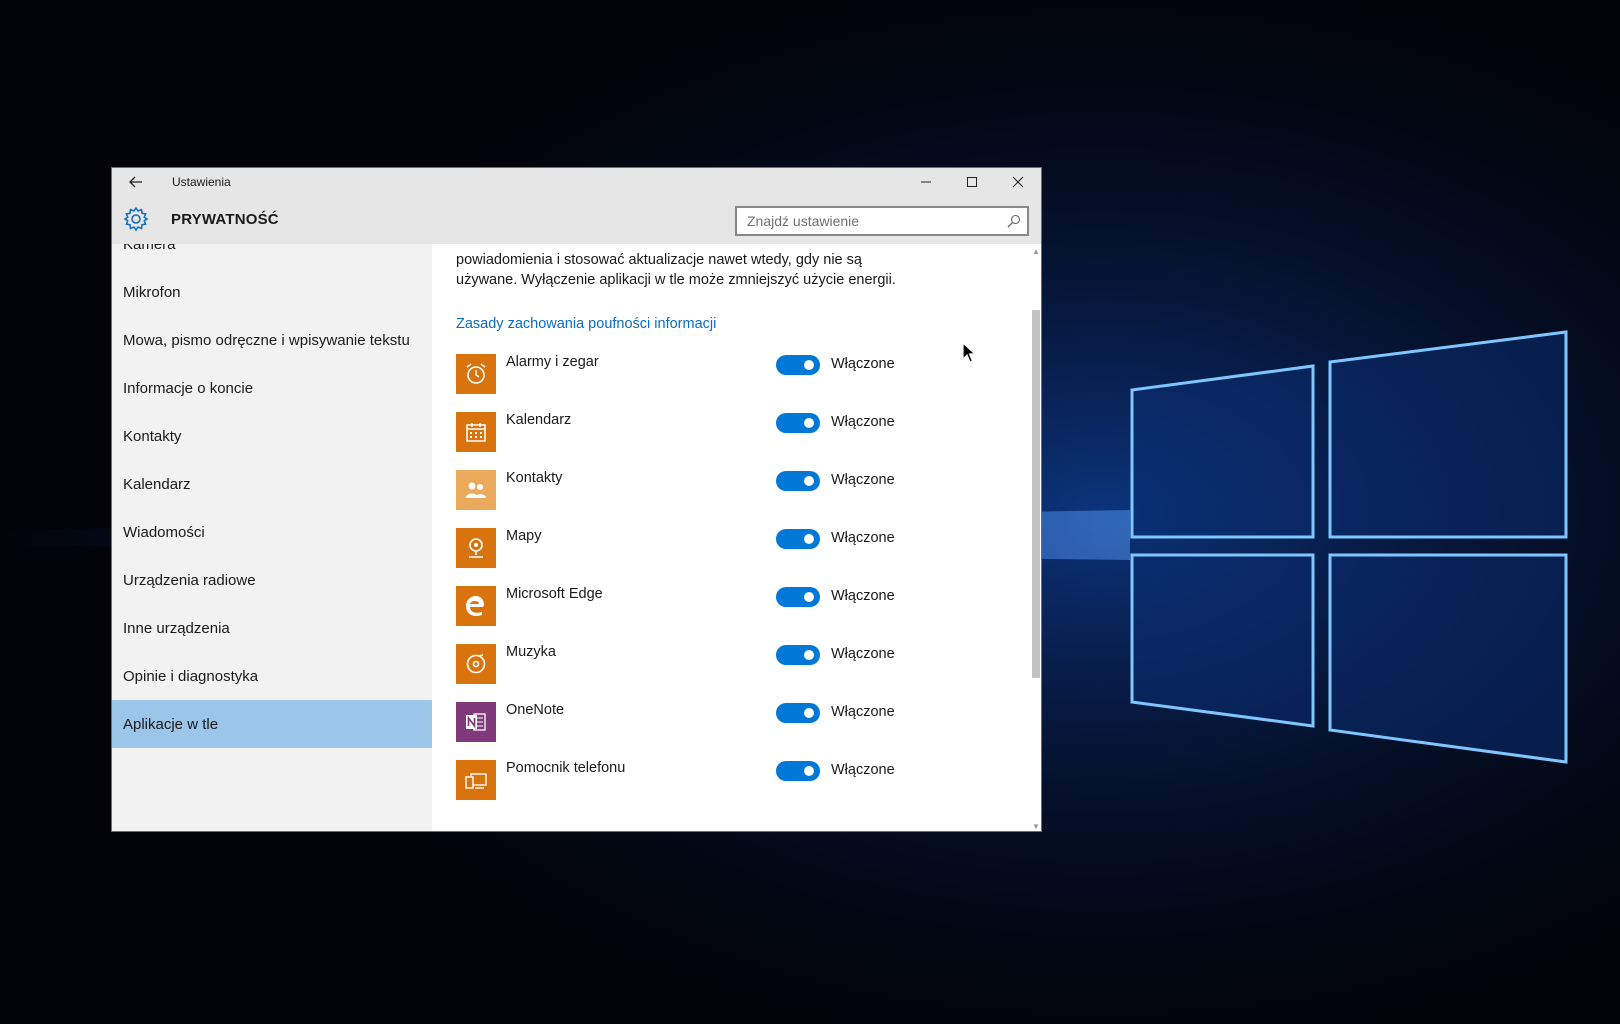  I want to click on scroll-up-icon: ▲, so click(1036, 251).